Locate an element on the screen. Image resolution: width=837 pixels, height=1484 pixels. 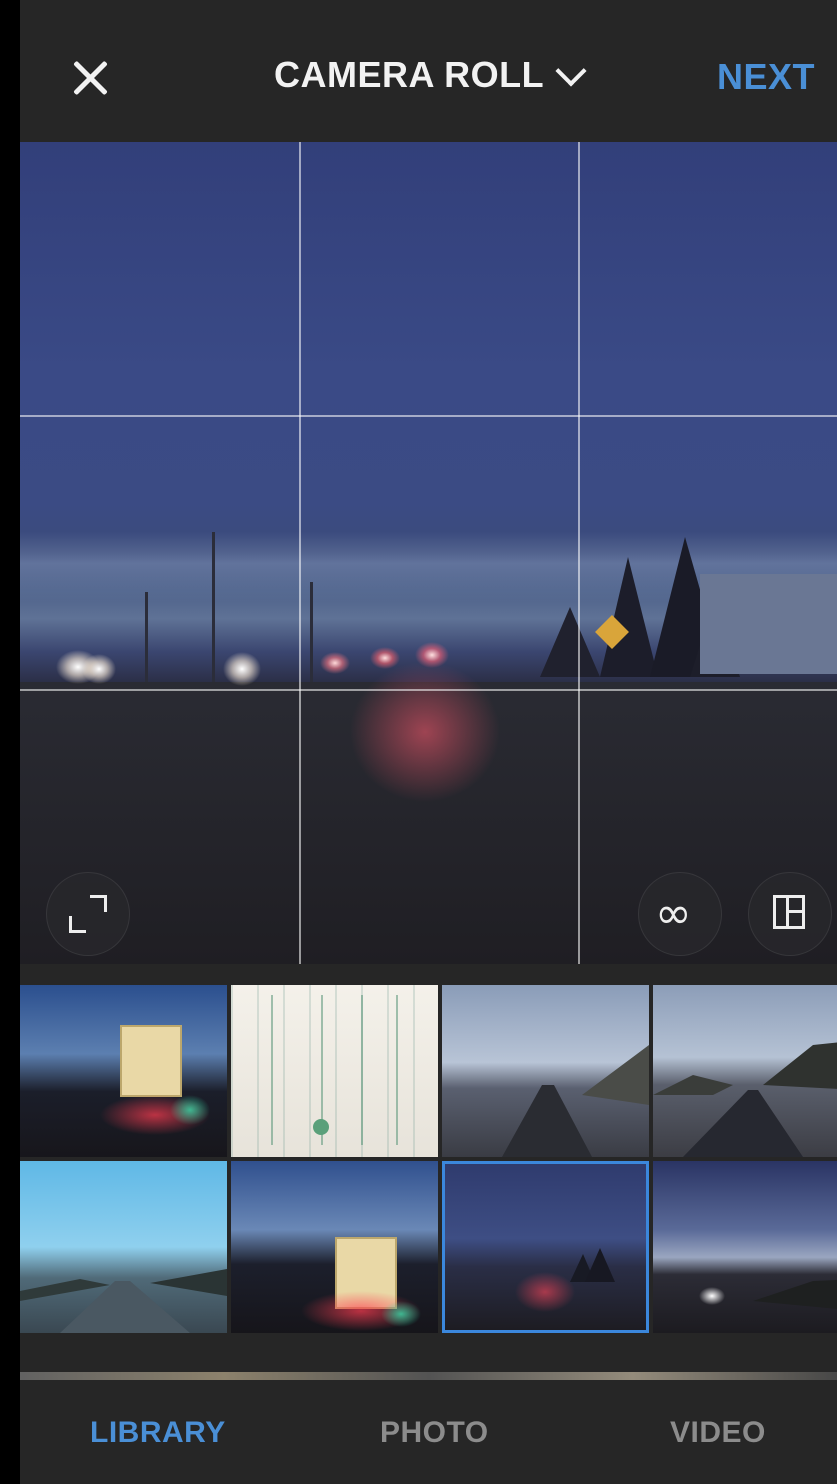
top-bar: CAMERA ROLL NEXT is located at coordinates (428, 71).